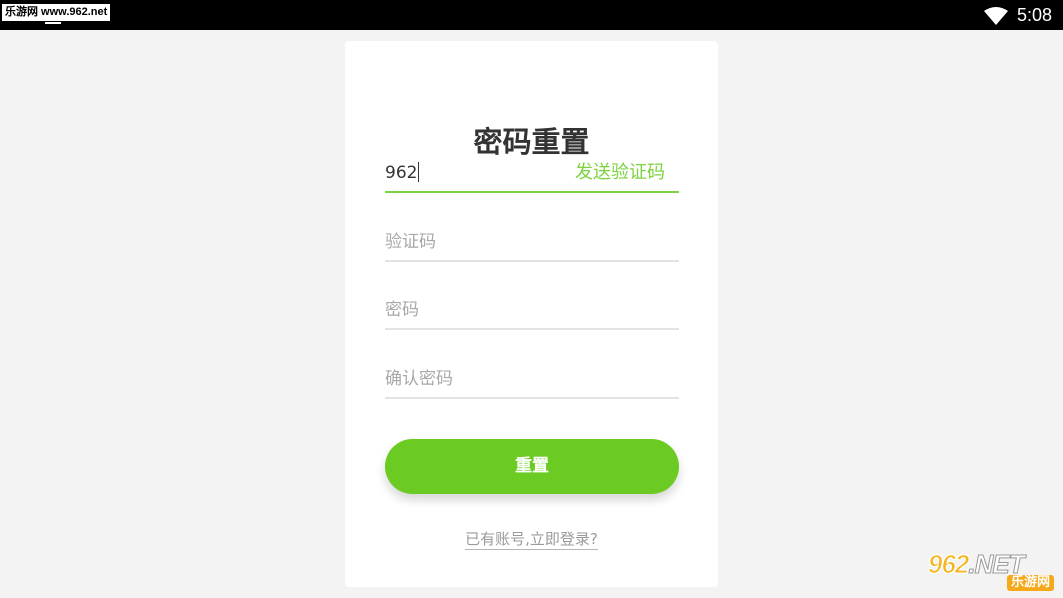  What do you see at coordinates (948, 564) in the screenshot?
I see `watermark-logo-number: 962` at bounding box center [948, 564].